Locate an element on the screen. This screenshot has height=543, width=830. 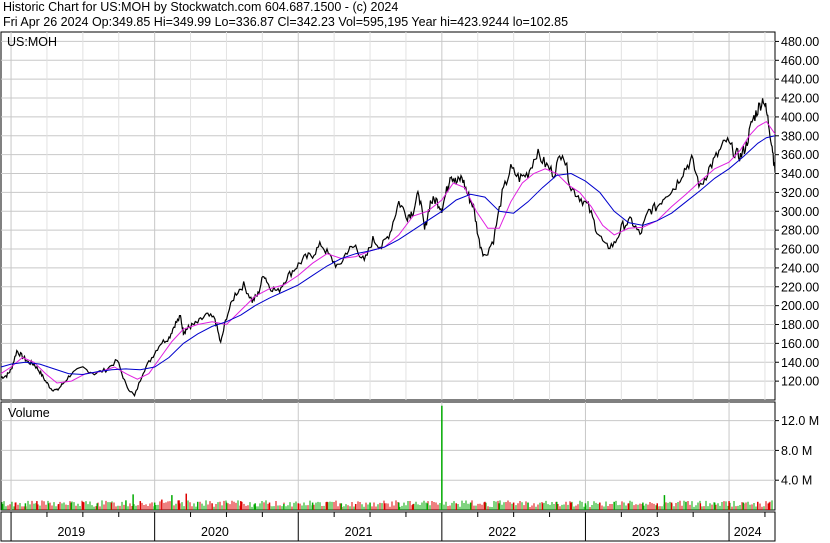
volume-label: Volume is located at coordinates (29, 413).